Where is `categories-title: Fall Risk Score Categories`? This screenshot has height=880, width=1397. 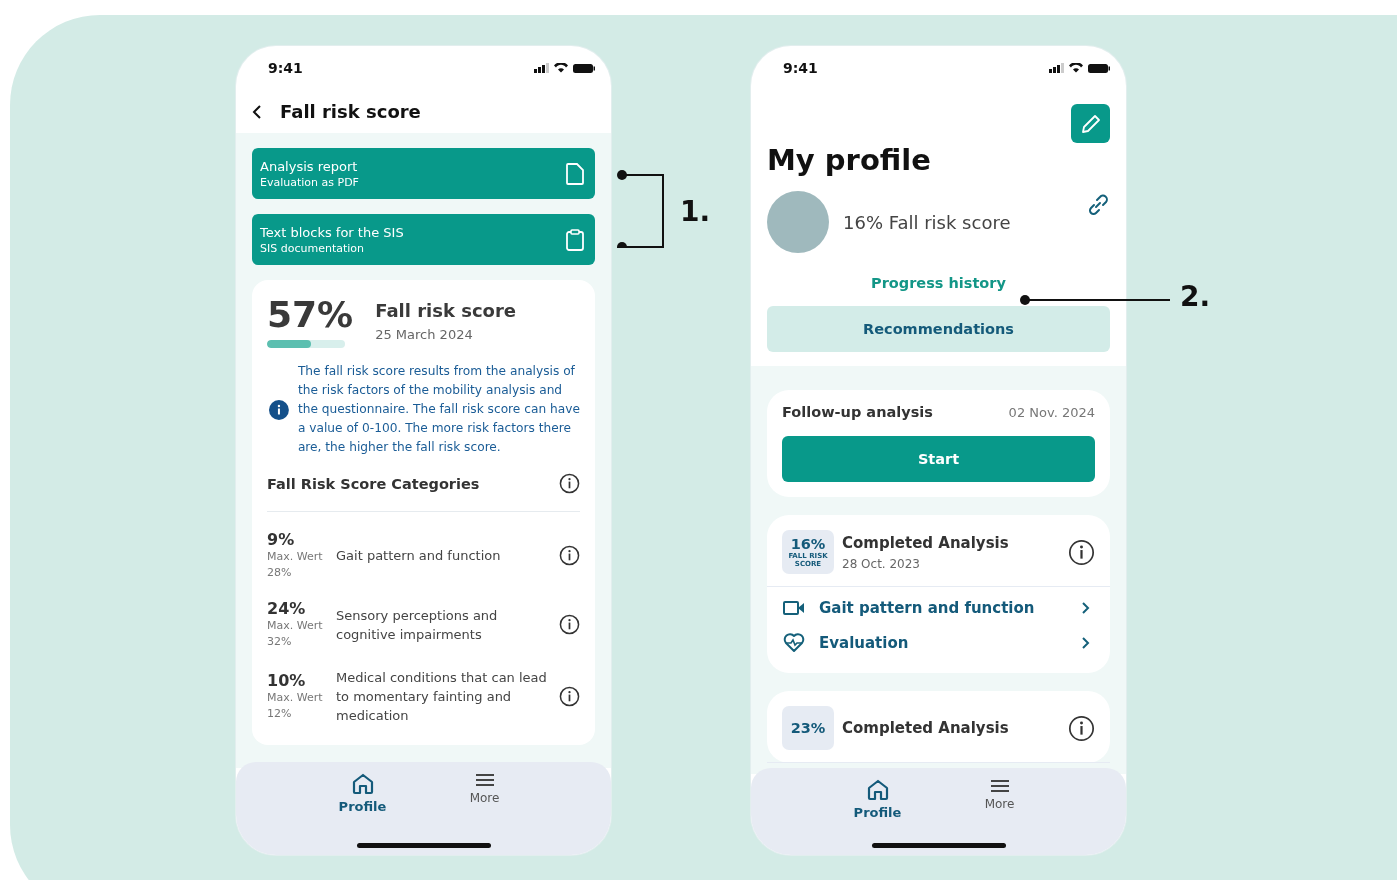 categories-title: Fall Risk Score Categories is located at coordinates (373, 483).